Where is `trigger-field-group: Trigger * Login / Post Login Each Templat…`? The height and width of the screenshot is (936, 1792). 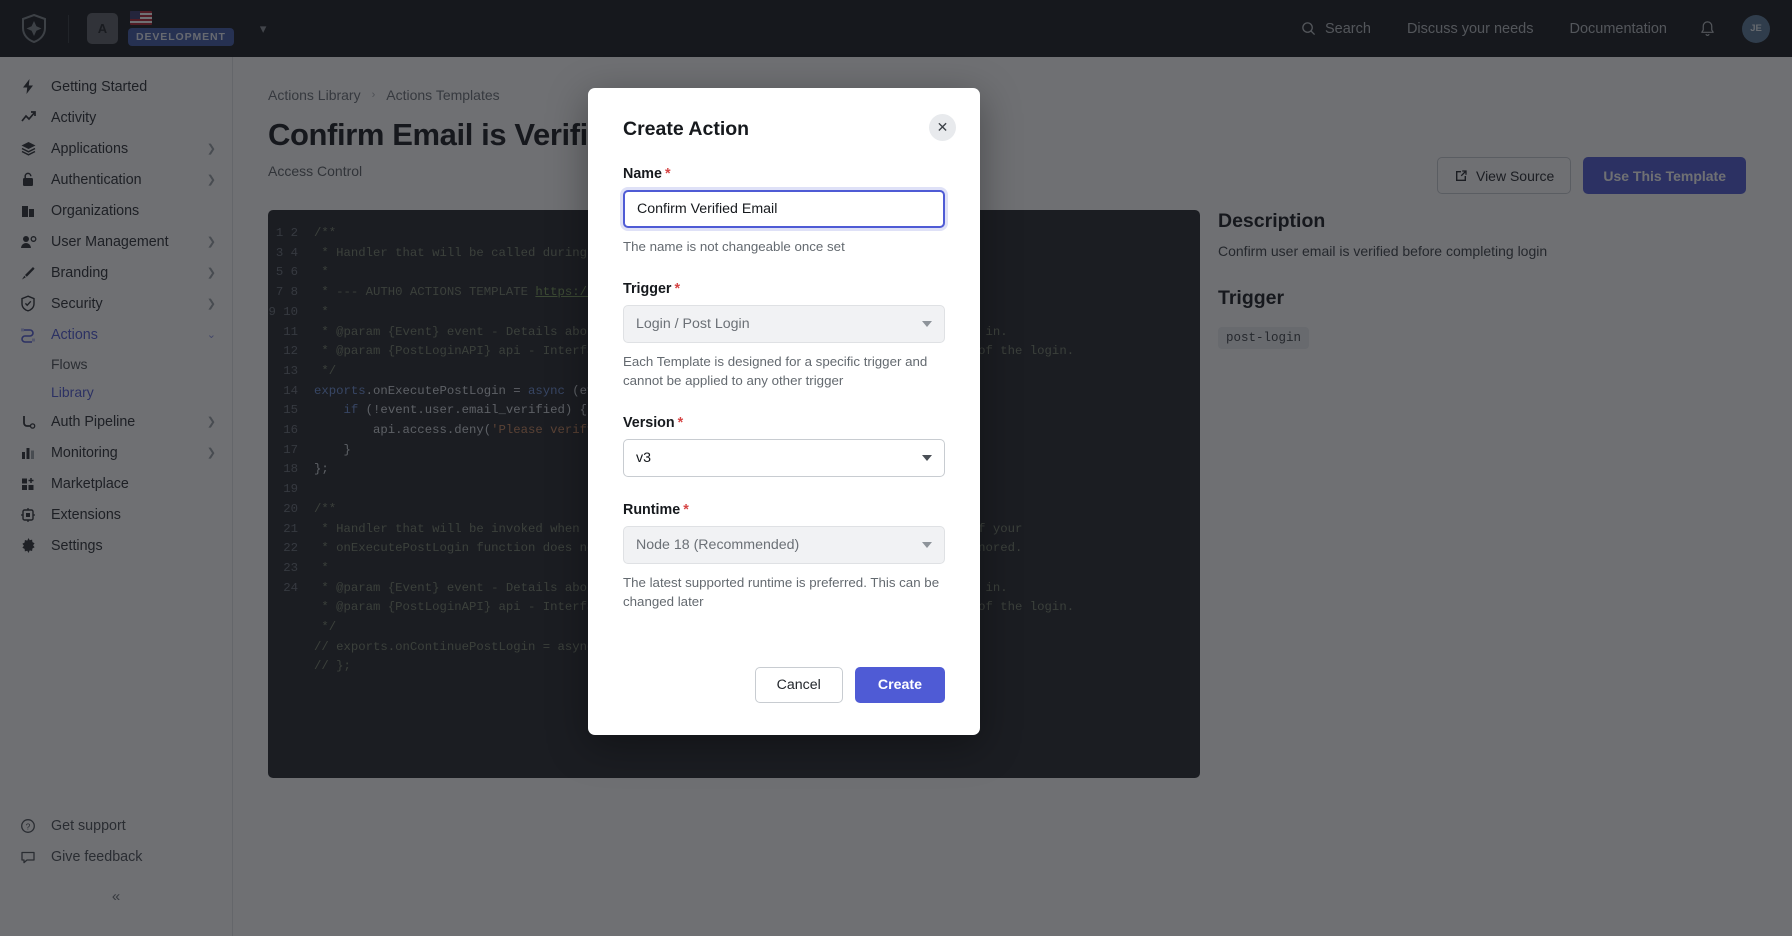
trigger-field-group: Trigger * Login / Post Login Each Templat… is located at coordinates (784, 335).